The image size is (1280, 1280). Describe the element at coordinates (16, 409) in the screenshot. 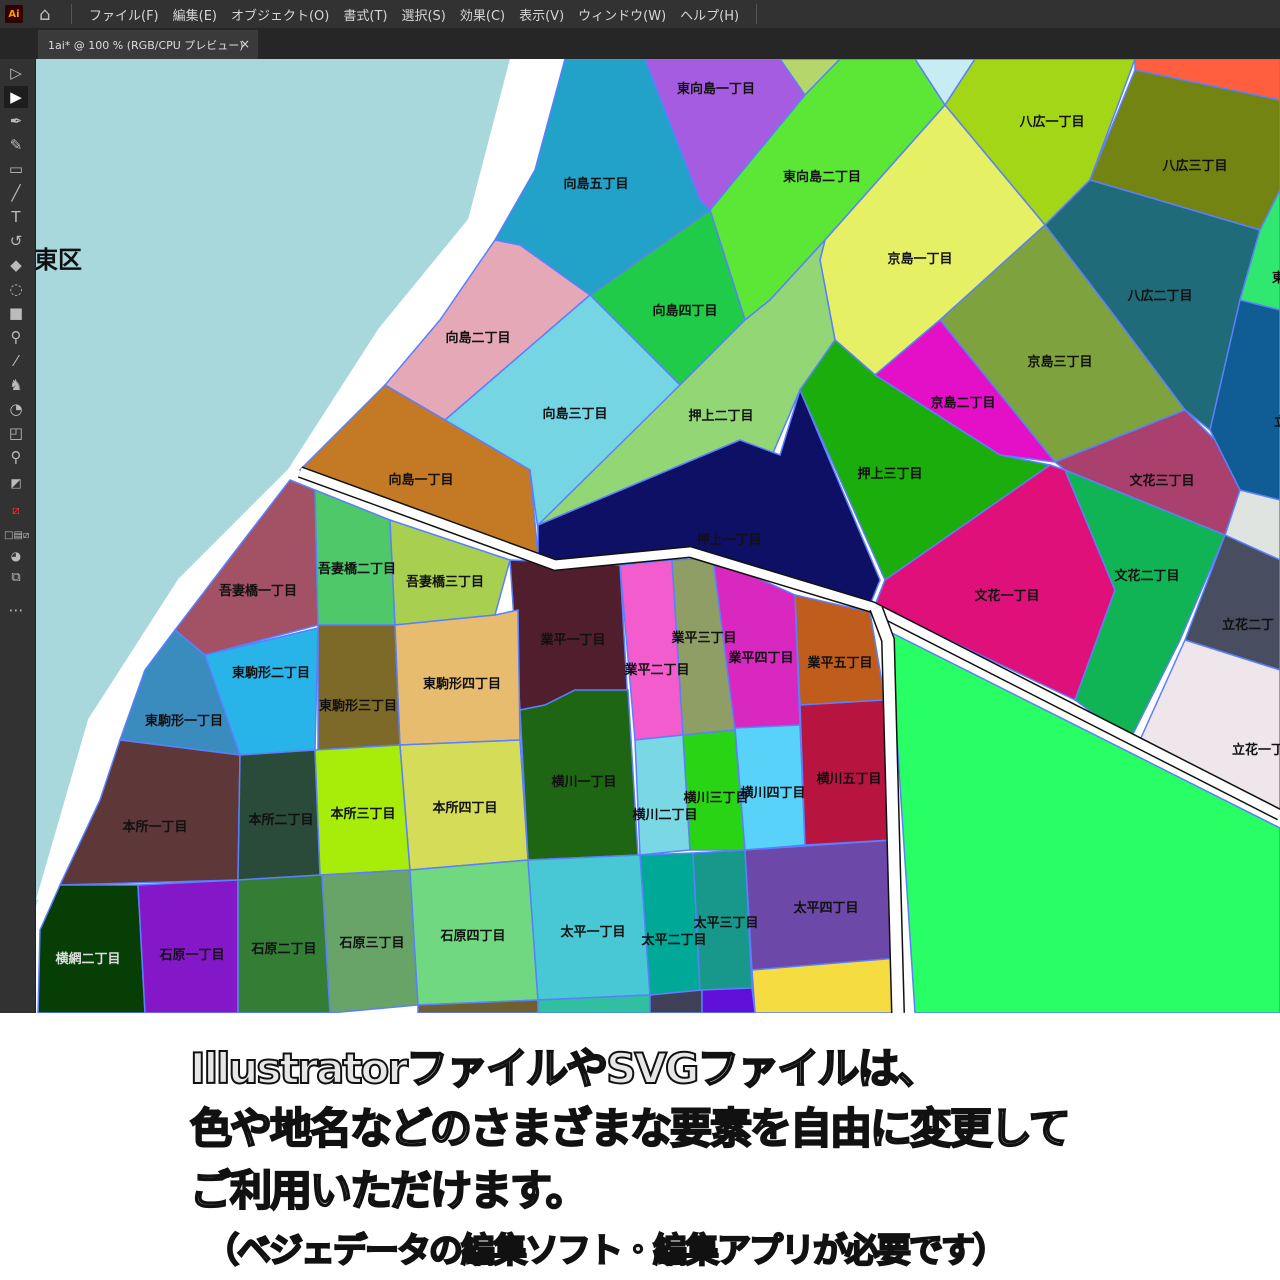

I see `shape-builder-tool-icon: ◔` at that location.